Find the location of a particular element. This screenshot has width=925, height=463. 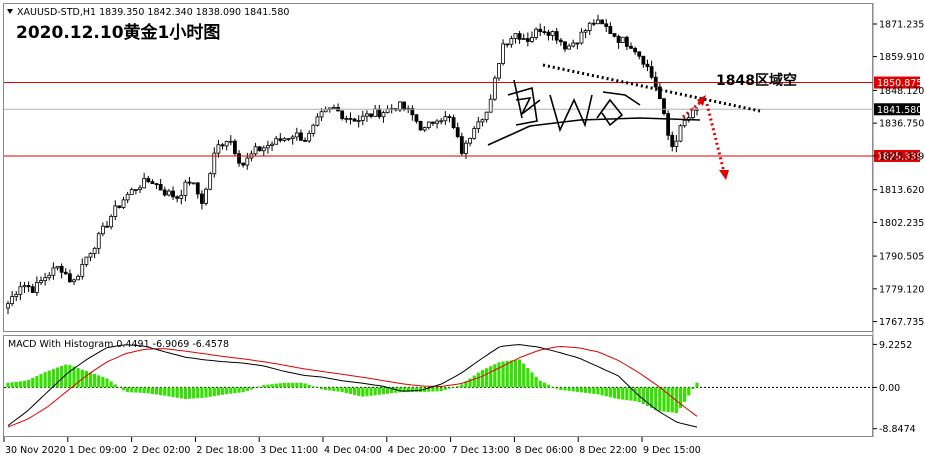

price-tick-label: 1790.505 is located at coordinates (901, 257).